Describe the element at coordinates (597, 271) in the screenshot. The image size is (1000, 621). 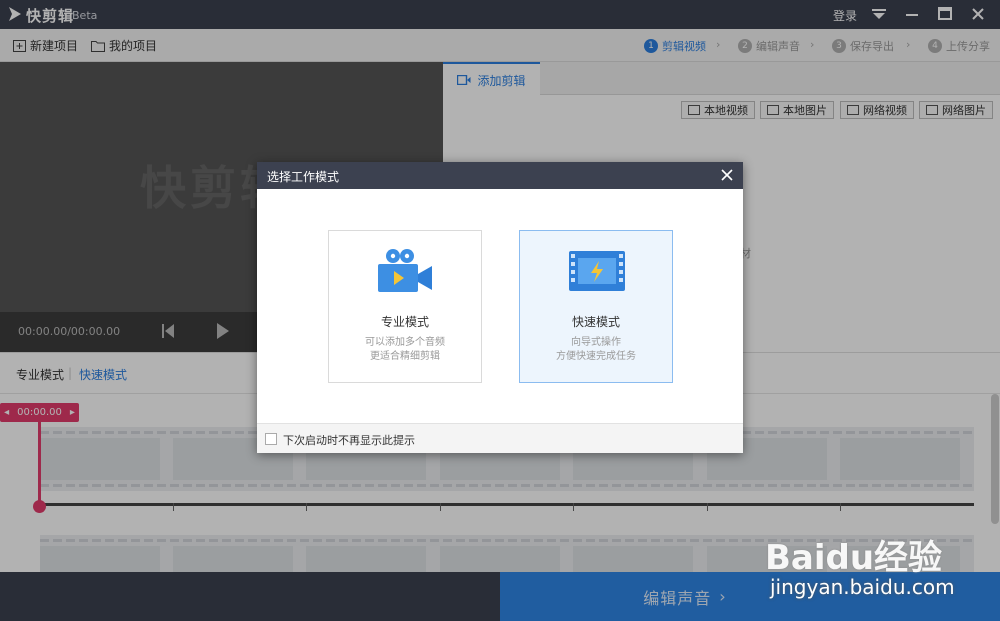
I see `film-strip-flash-icon` at that location.